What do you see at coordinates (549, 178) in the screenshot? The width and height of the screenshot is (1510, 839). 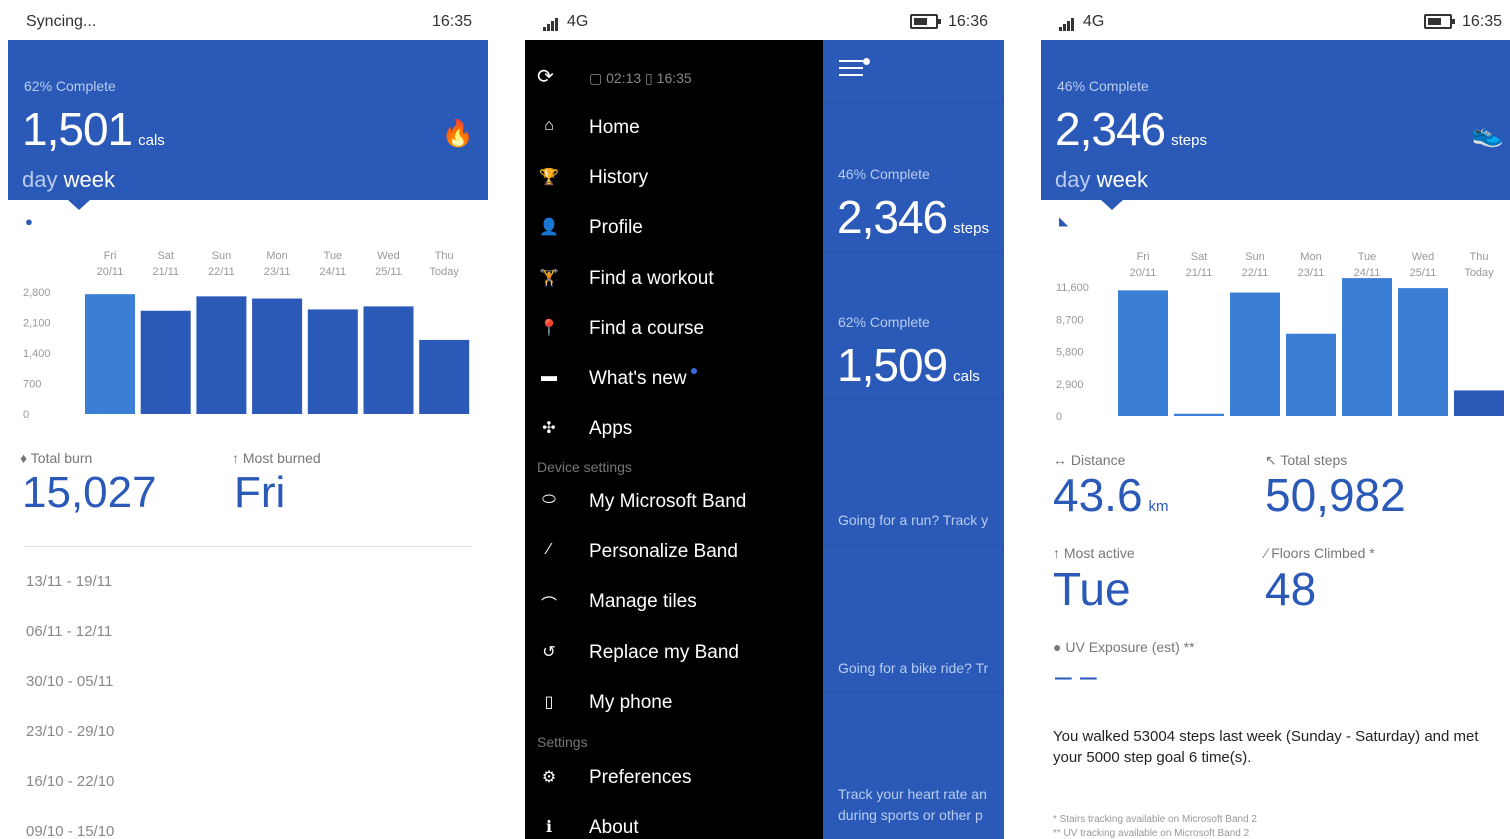 I see `trophy-icon: 🏆` at bounding box center [549, 178].